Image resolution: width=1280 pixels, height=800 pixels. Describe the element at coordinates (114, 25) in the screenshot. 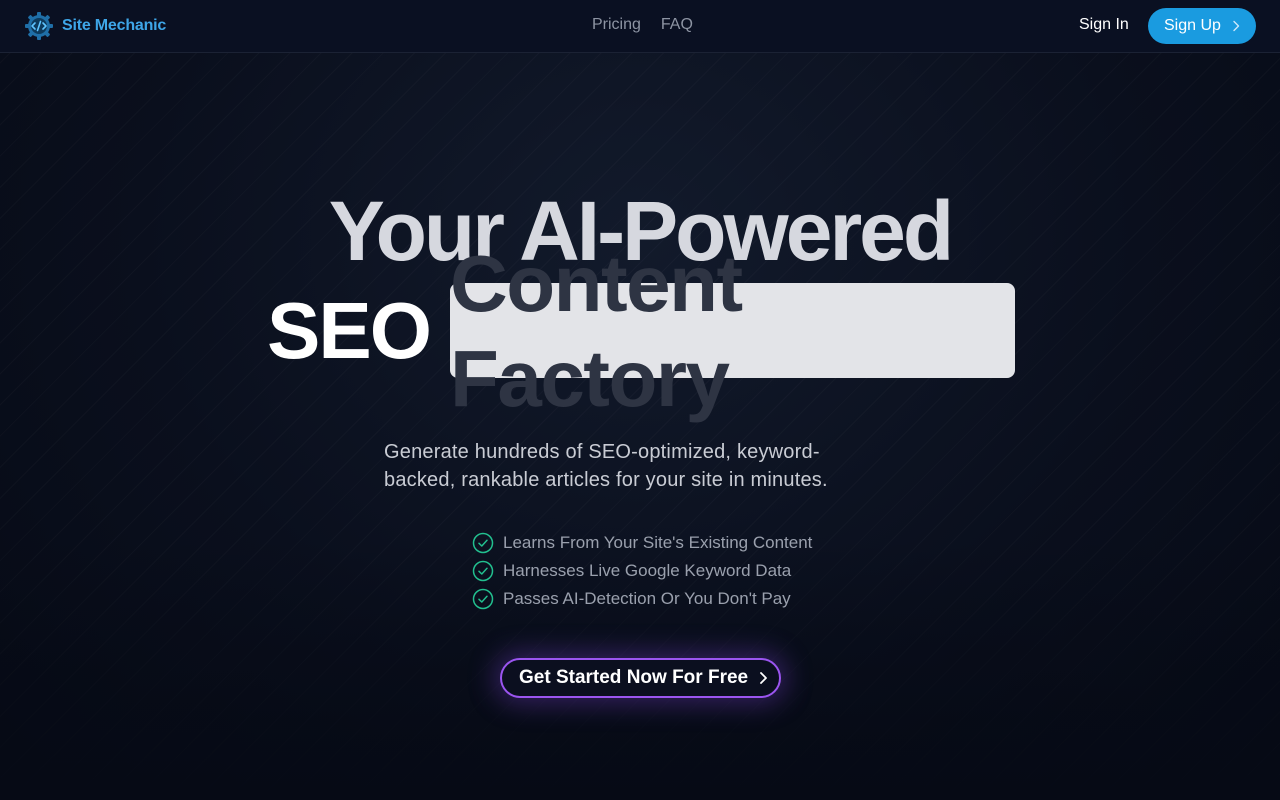

I see `brand-name: Site Mechanic` at that location.